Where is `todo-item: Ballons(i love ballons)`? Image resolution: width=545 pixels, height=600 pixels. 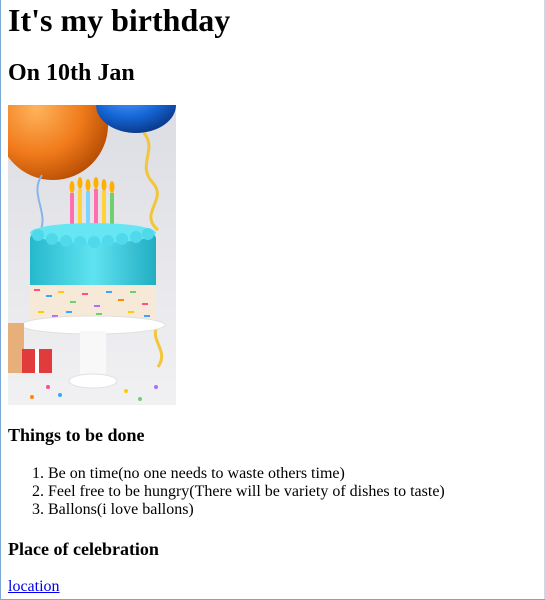 todo-item: Ballons(i love ballons) is located at coordinates (246, 510).